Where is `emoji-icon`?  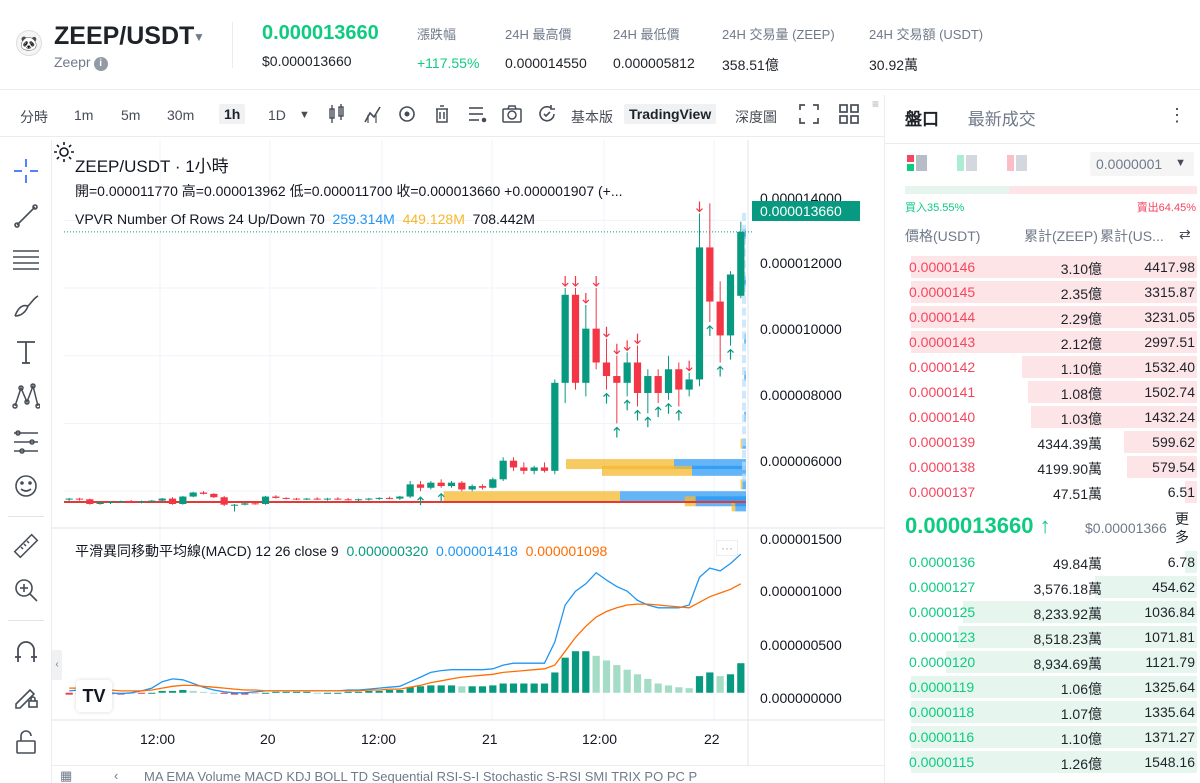 emoji-icon is located at coordinates (26, 486).